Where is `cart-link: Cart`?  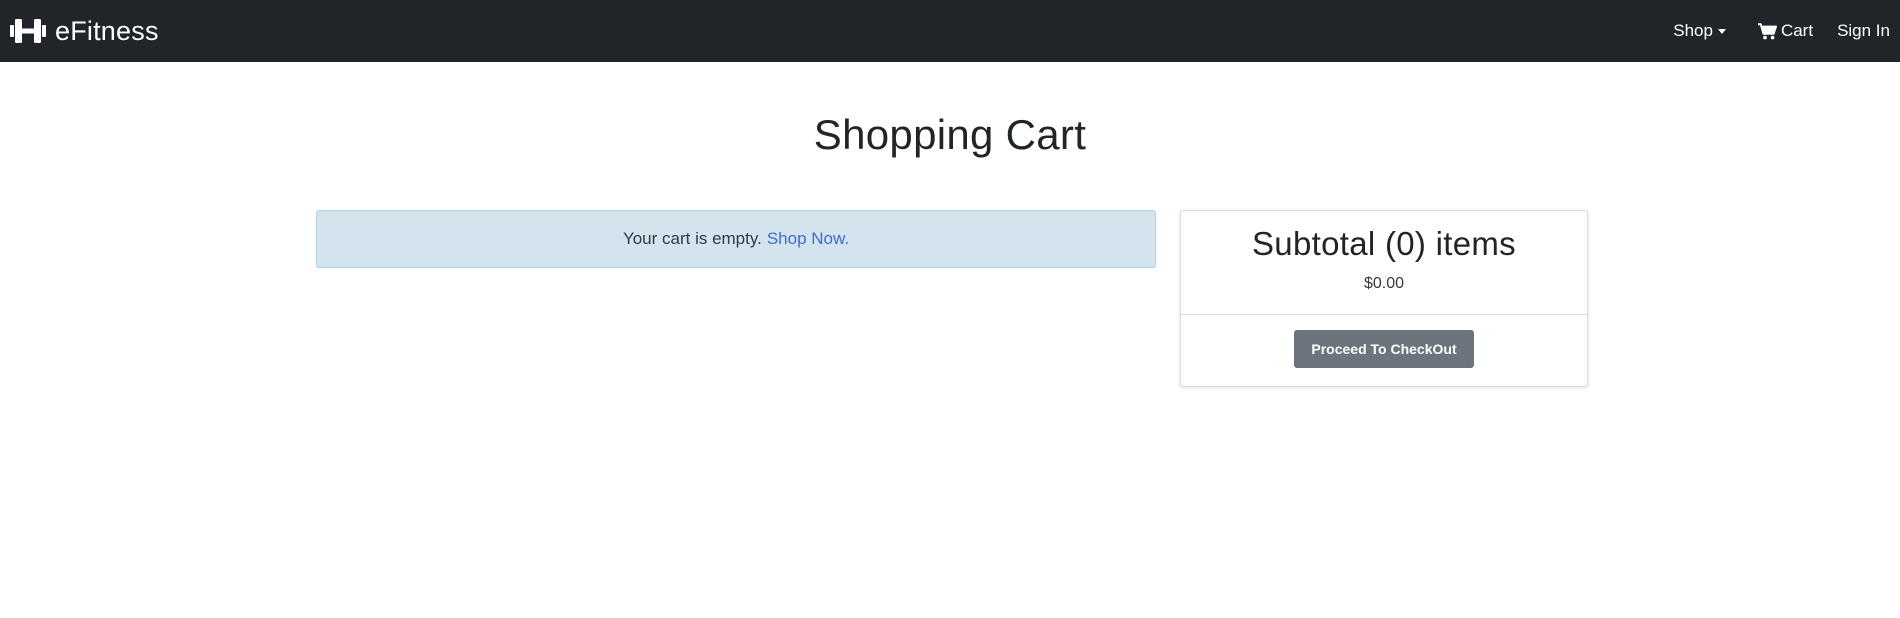 cart-link: Cart is located at coordinates (1785, 31).